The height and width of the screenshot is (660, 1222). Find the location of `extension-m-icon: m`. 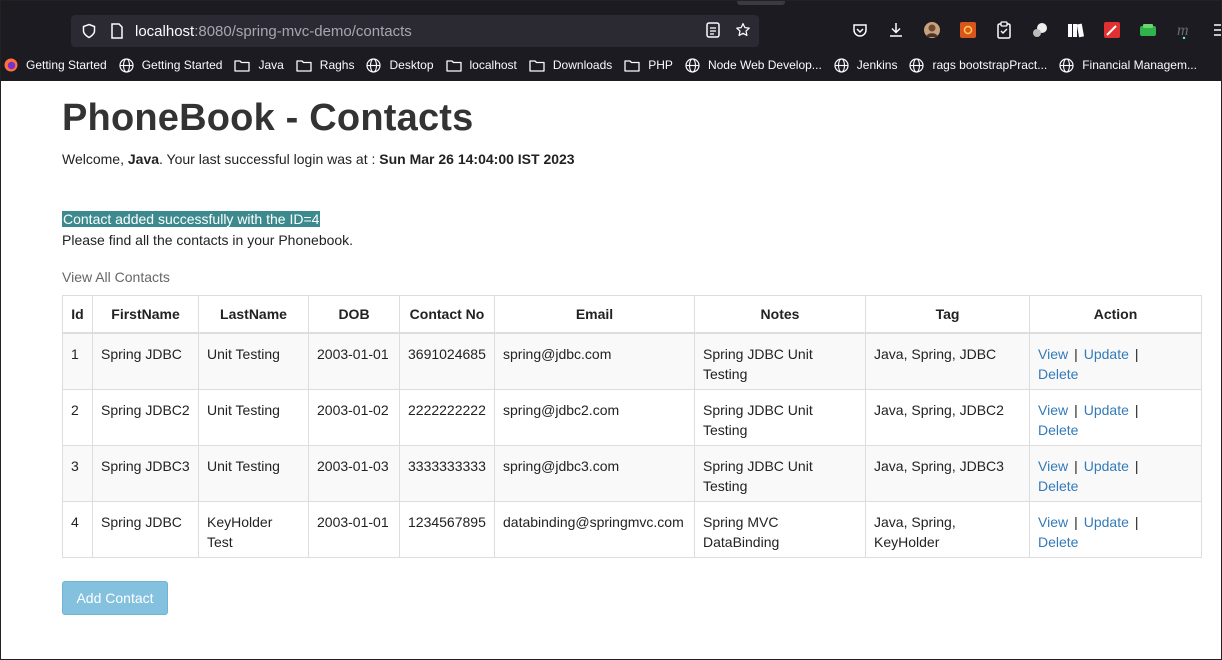

extension-m-icon: m is located at coordinates (1184, 30).